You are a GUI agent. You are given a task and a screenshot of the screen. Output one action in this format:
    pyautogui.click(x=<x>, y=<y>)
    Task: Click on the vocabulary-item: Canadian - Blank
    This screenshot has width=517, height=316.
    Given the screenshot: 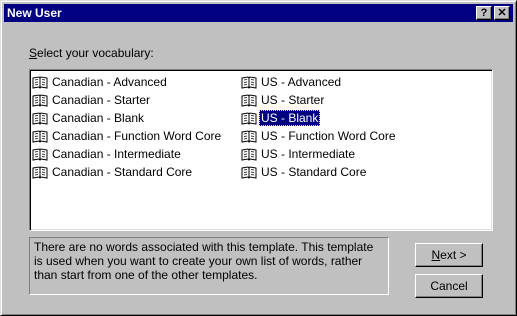 What is the action you would take?
    pyautogui.click(x=89, y=118)
    